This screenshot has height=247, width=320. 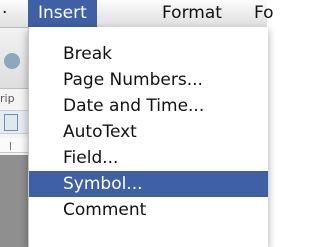 What do you see at coordinates (192, 13) in the screenshot?
I see `menu-format: Format` at bounding box center [192, 13].